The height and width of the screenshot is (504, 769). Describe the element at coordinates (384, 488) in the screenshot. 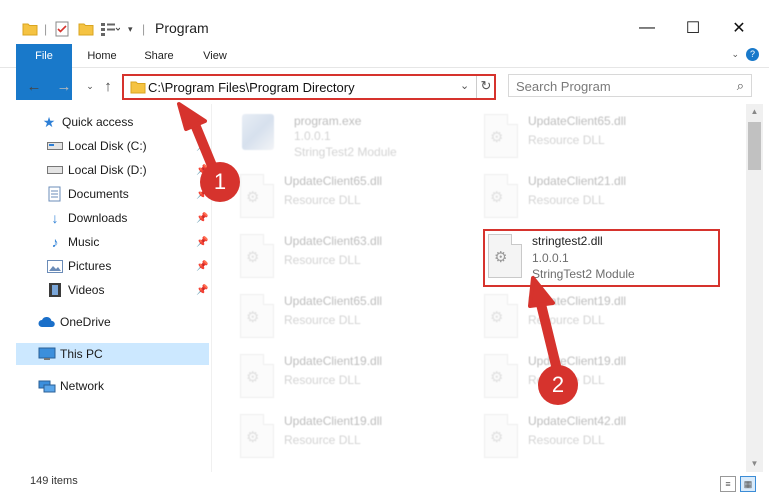

I see `status-bar: 149 items ≡ ▦` at that location.